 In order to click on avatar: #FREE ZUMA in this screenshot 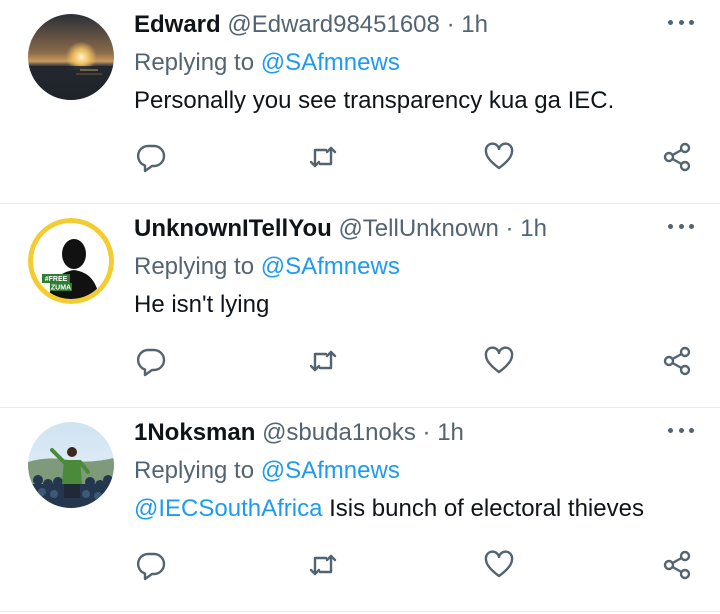, I will do `click(71, 261)`.